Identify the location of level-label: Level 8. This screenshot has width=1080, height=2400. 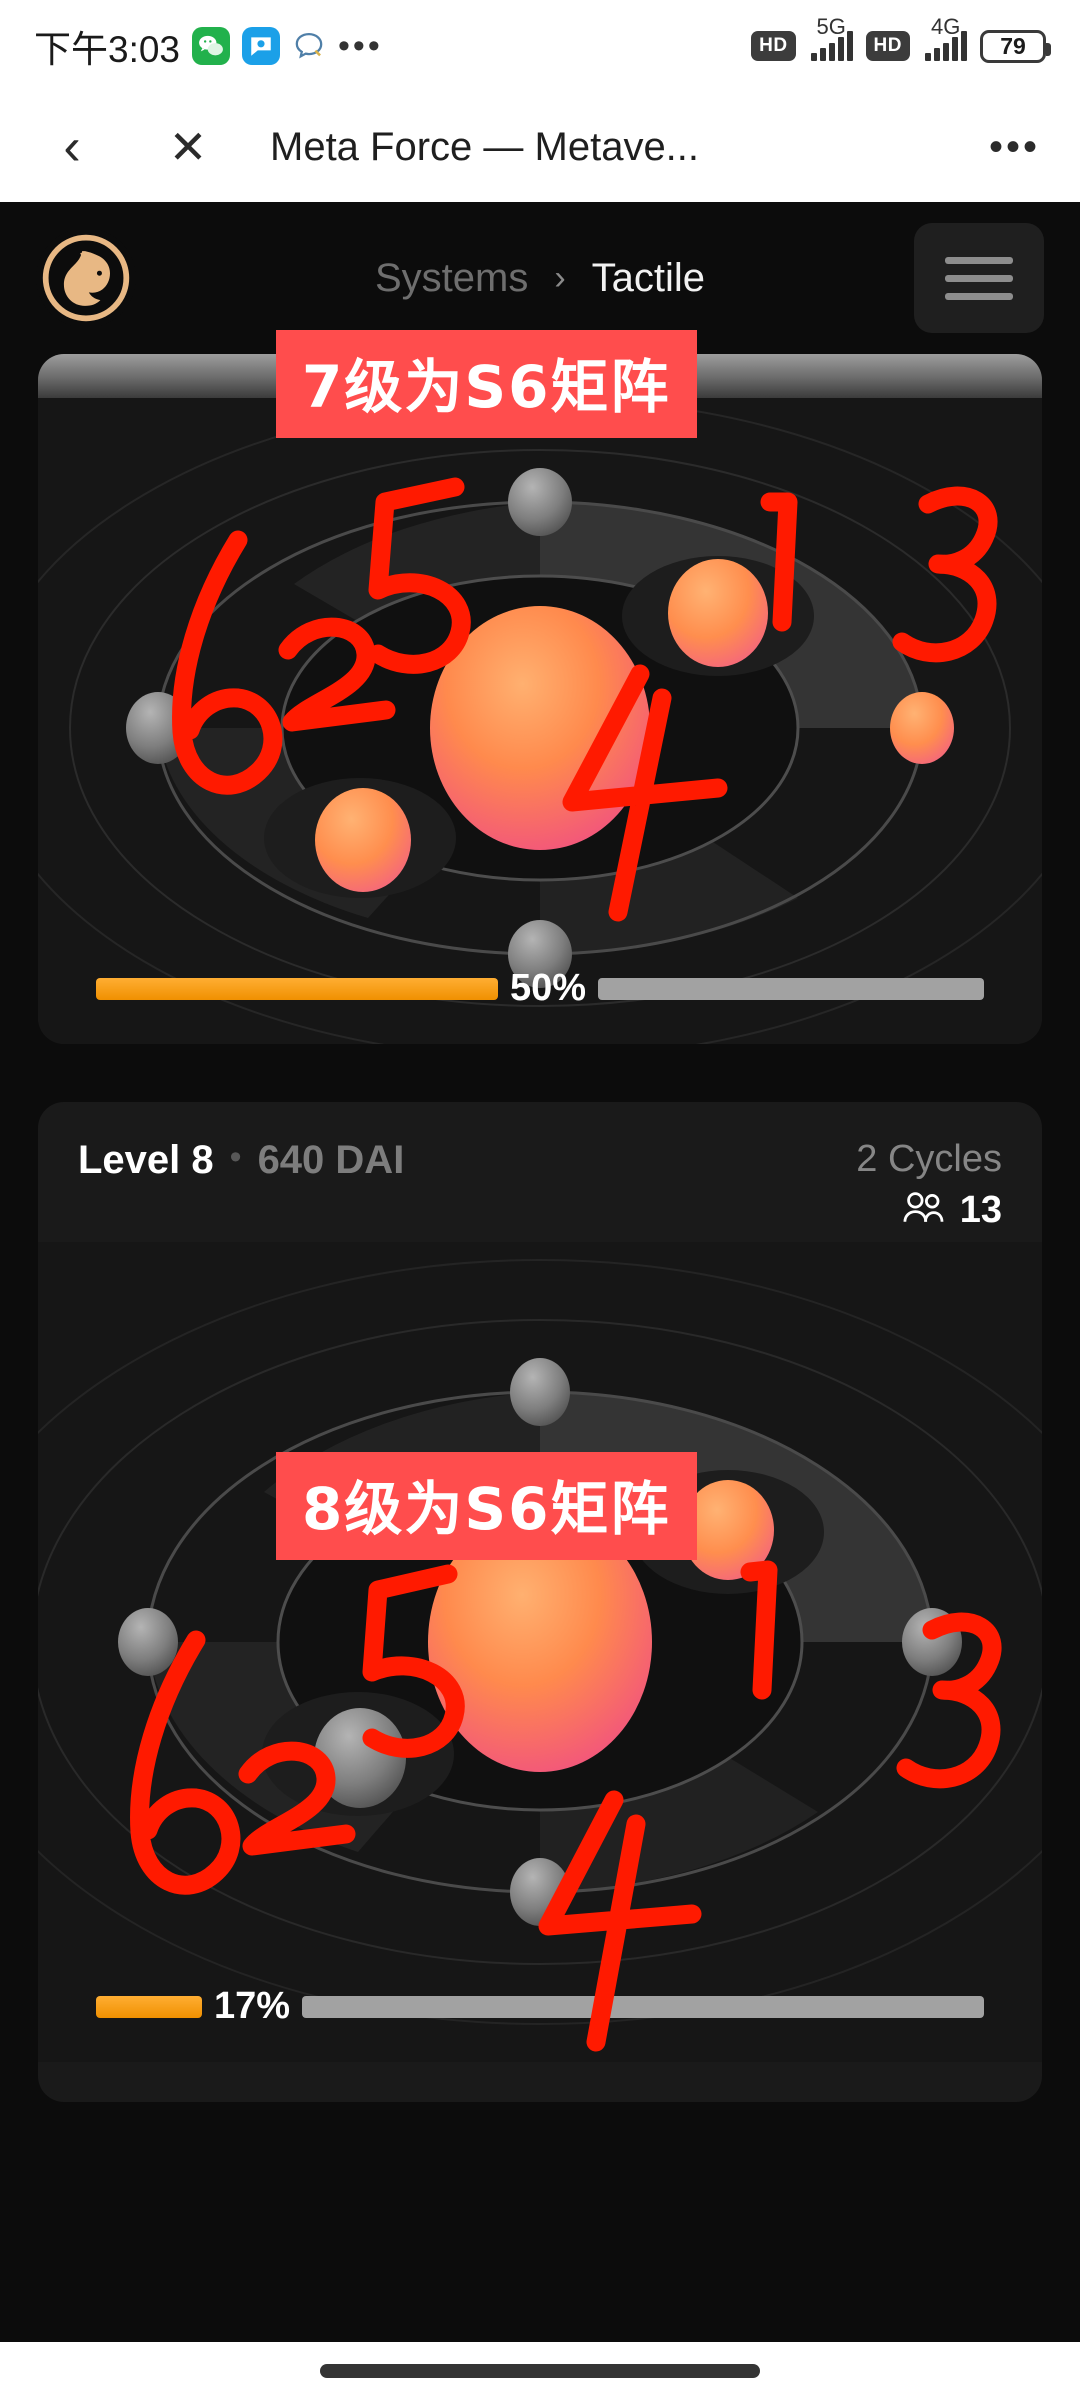
(146, 1160).